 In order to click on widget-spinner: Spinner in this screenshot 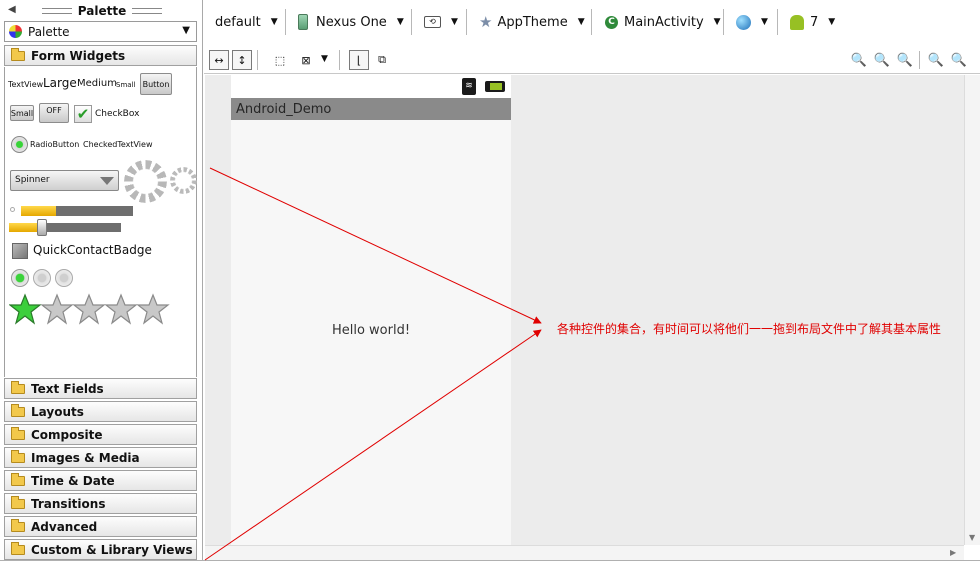, I will do `click(64, 180)`.